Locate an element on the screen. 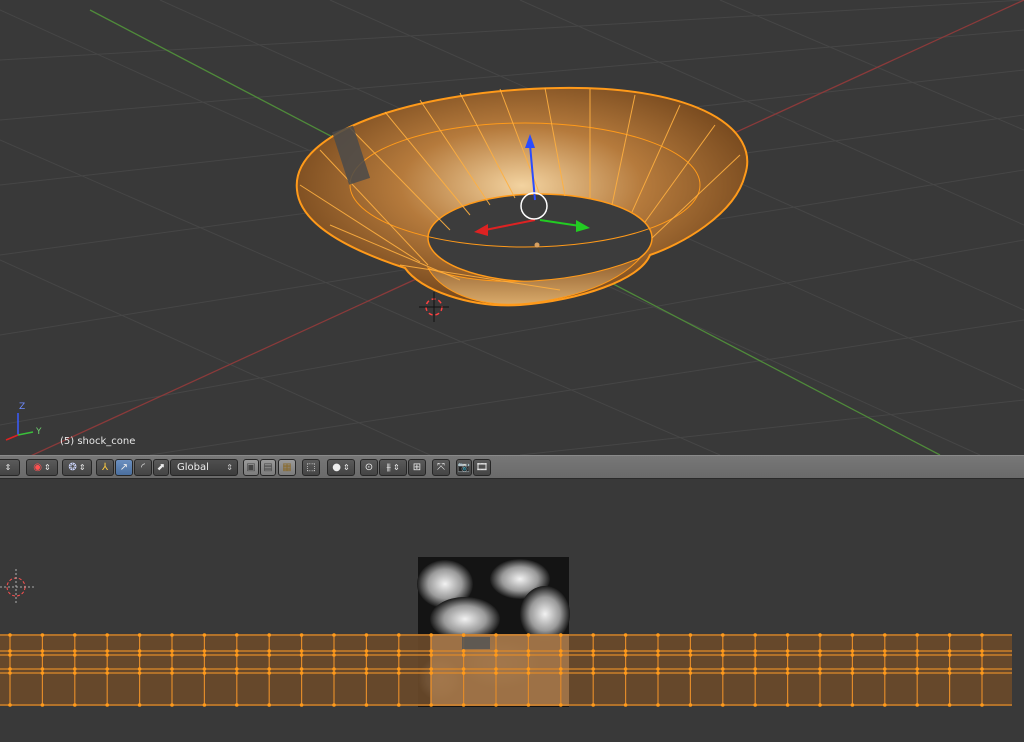 The height and width of the screenshot is (742, 1024). snap-element-icon: ⫵ is located at coordinates (388, 467).